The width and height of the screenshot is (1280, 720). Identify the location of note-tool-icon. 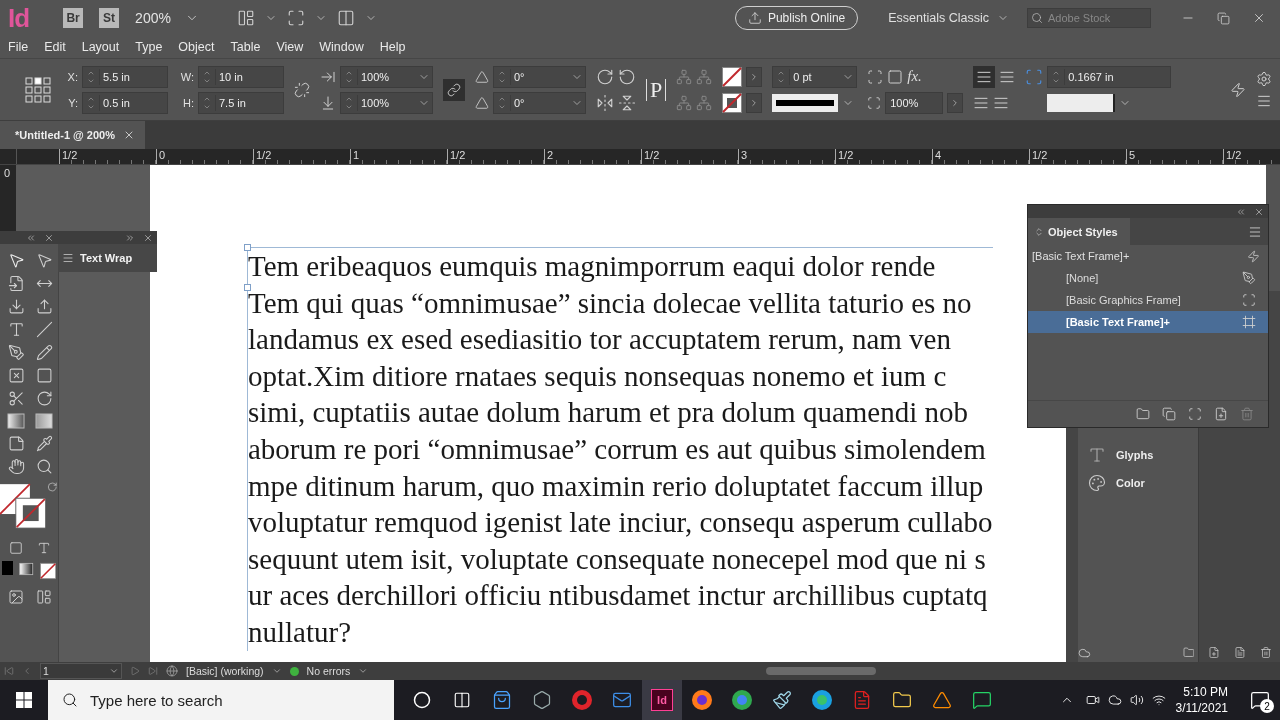
(16, 443).